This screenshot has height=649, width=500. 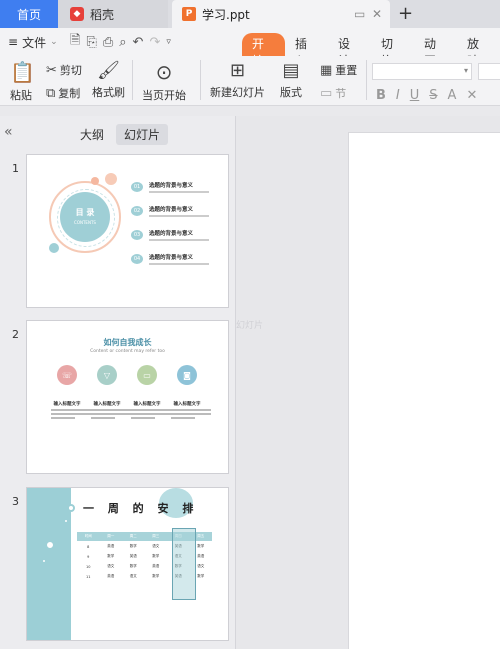 I want to click on new-tab-button: +, so click(x=405, y=13).